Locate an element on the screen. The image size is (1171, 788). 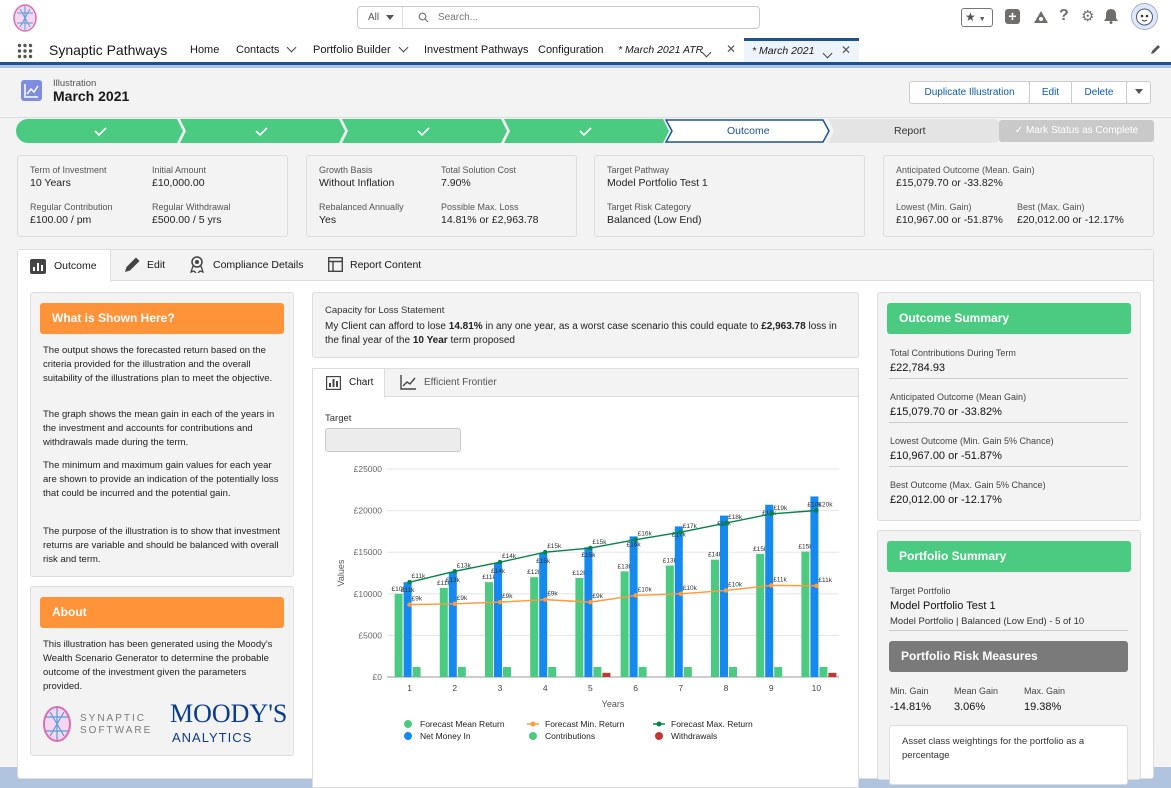
moodys-logo-text: ANALYTICS is located at coordinates (212, 737).